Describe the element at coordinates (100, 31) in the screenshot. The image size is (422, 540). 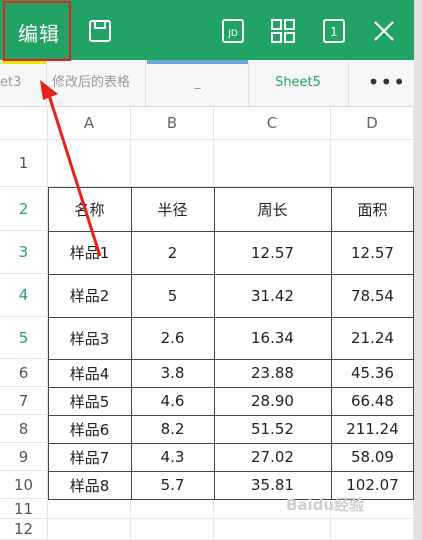
I see `save-icon` at that location.